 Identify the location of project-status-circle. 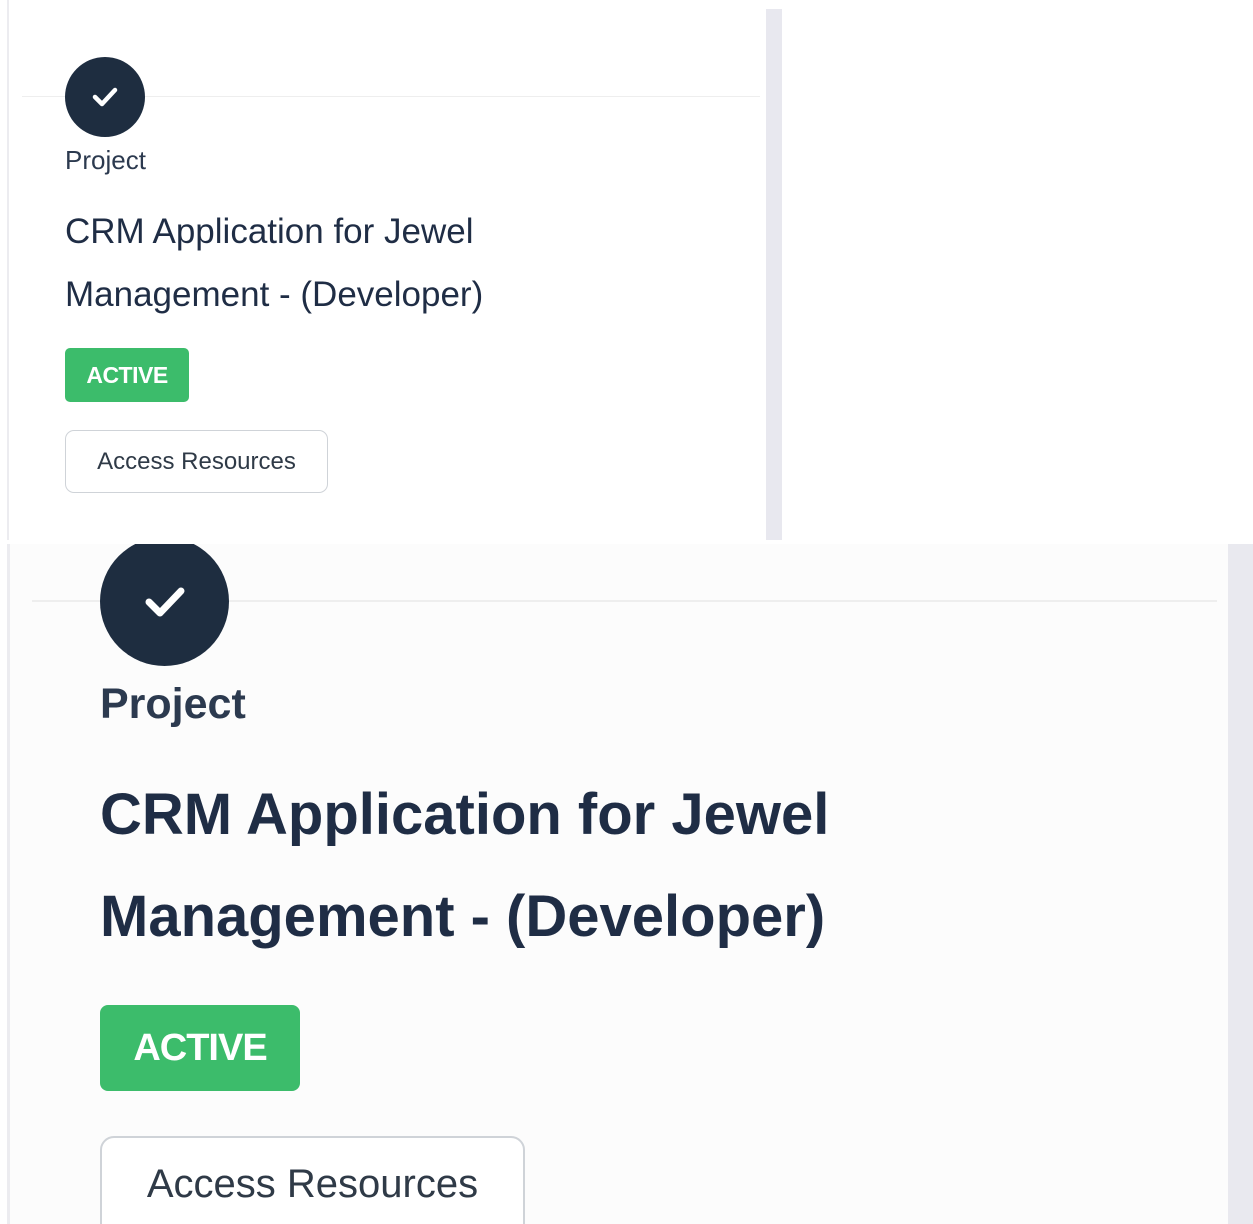
(105, 97).